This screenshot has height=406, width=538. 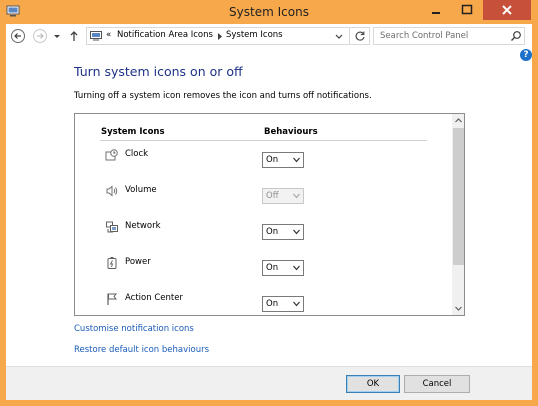 I want to click on dialog-footer: OK Cancel, so click(x=269, y=383).